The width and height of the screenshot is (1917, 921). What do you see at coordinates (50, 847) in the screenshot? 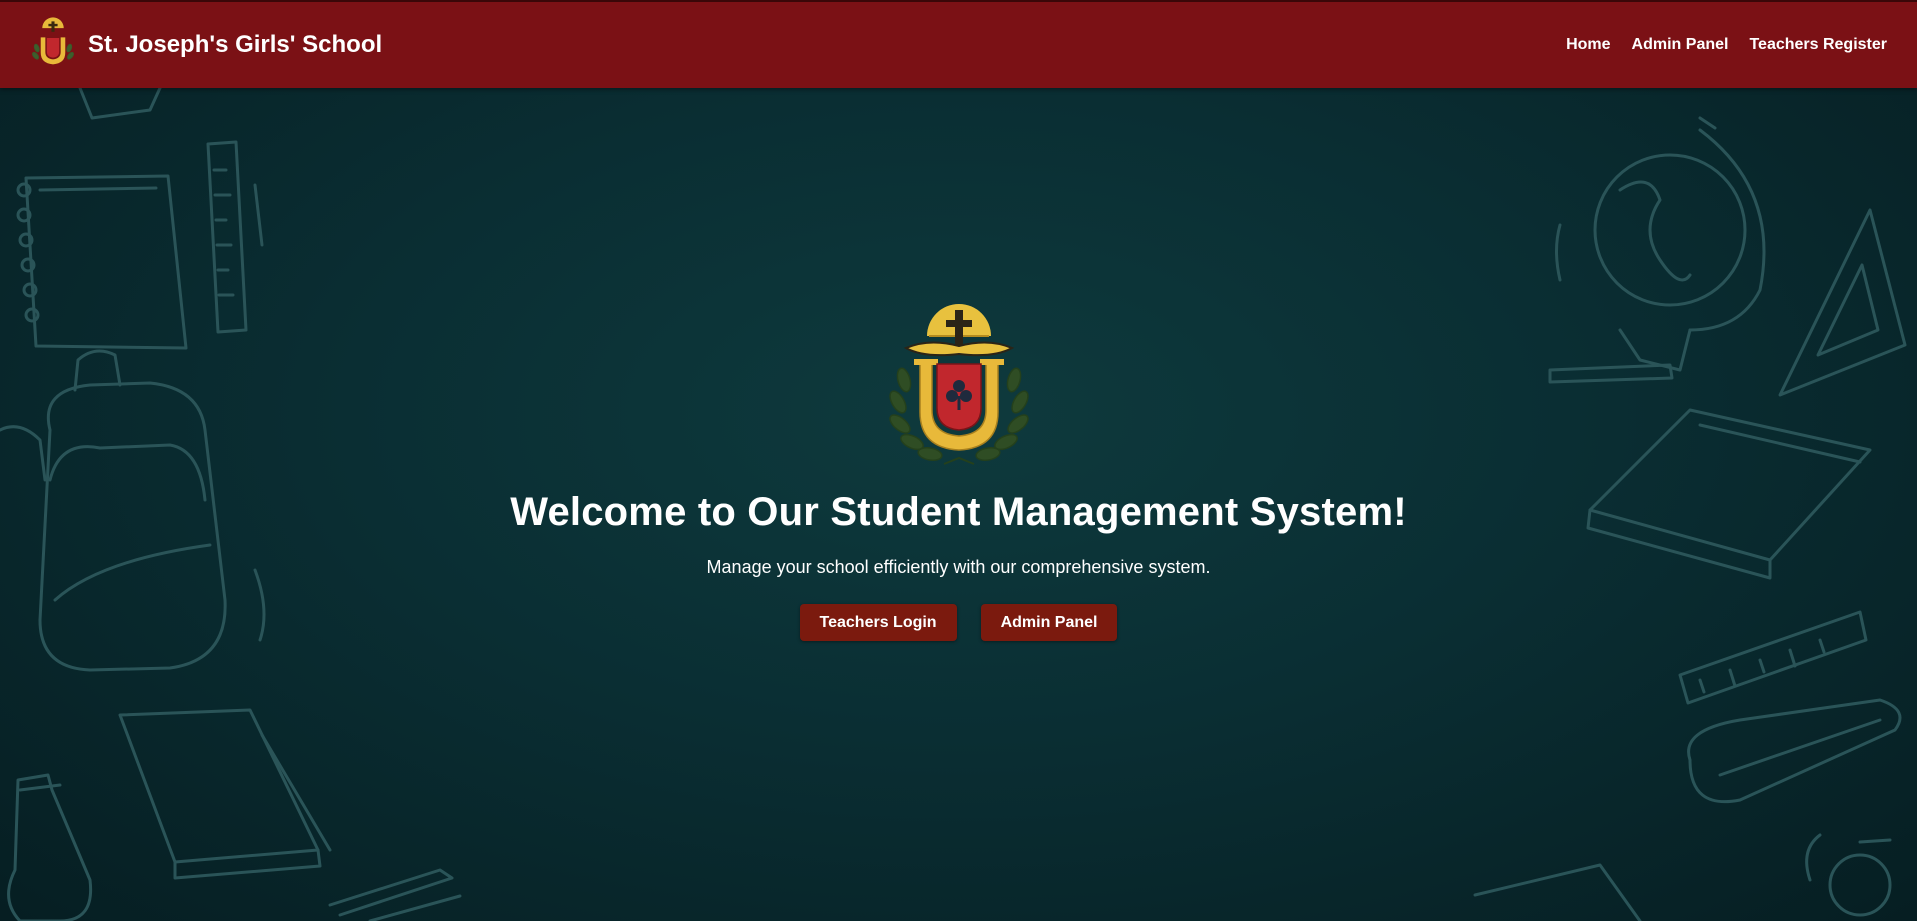
I see `bottle-icon` at bounding box center [50, 847].